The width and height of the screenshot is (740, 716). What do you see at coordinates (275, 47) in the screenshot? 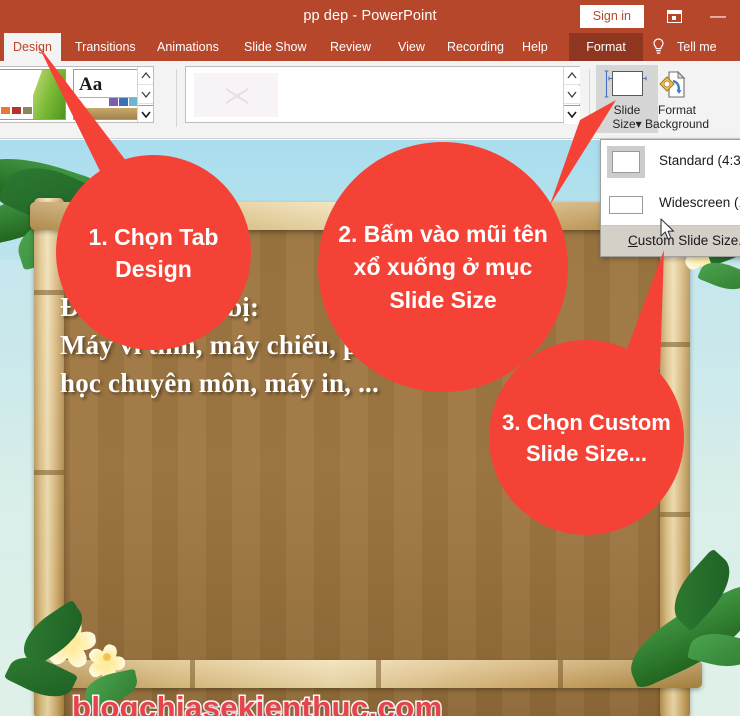
I see `tab-slide-show: Slide Show` at bounding box center [275, 47].